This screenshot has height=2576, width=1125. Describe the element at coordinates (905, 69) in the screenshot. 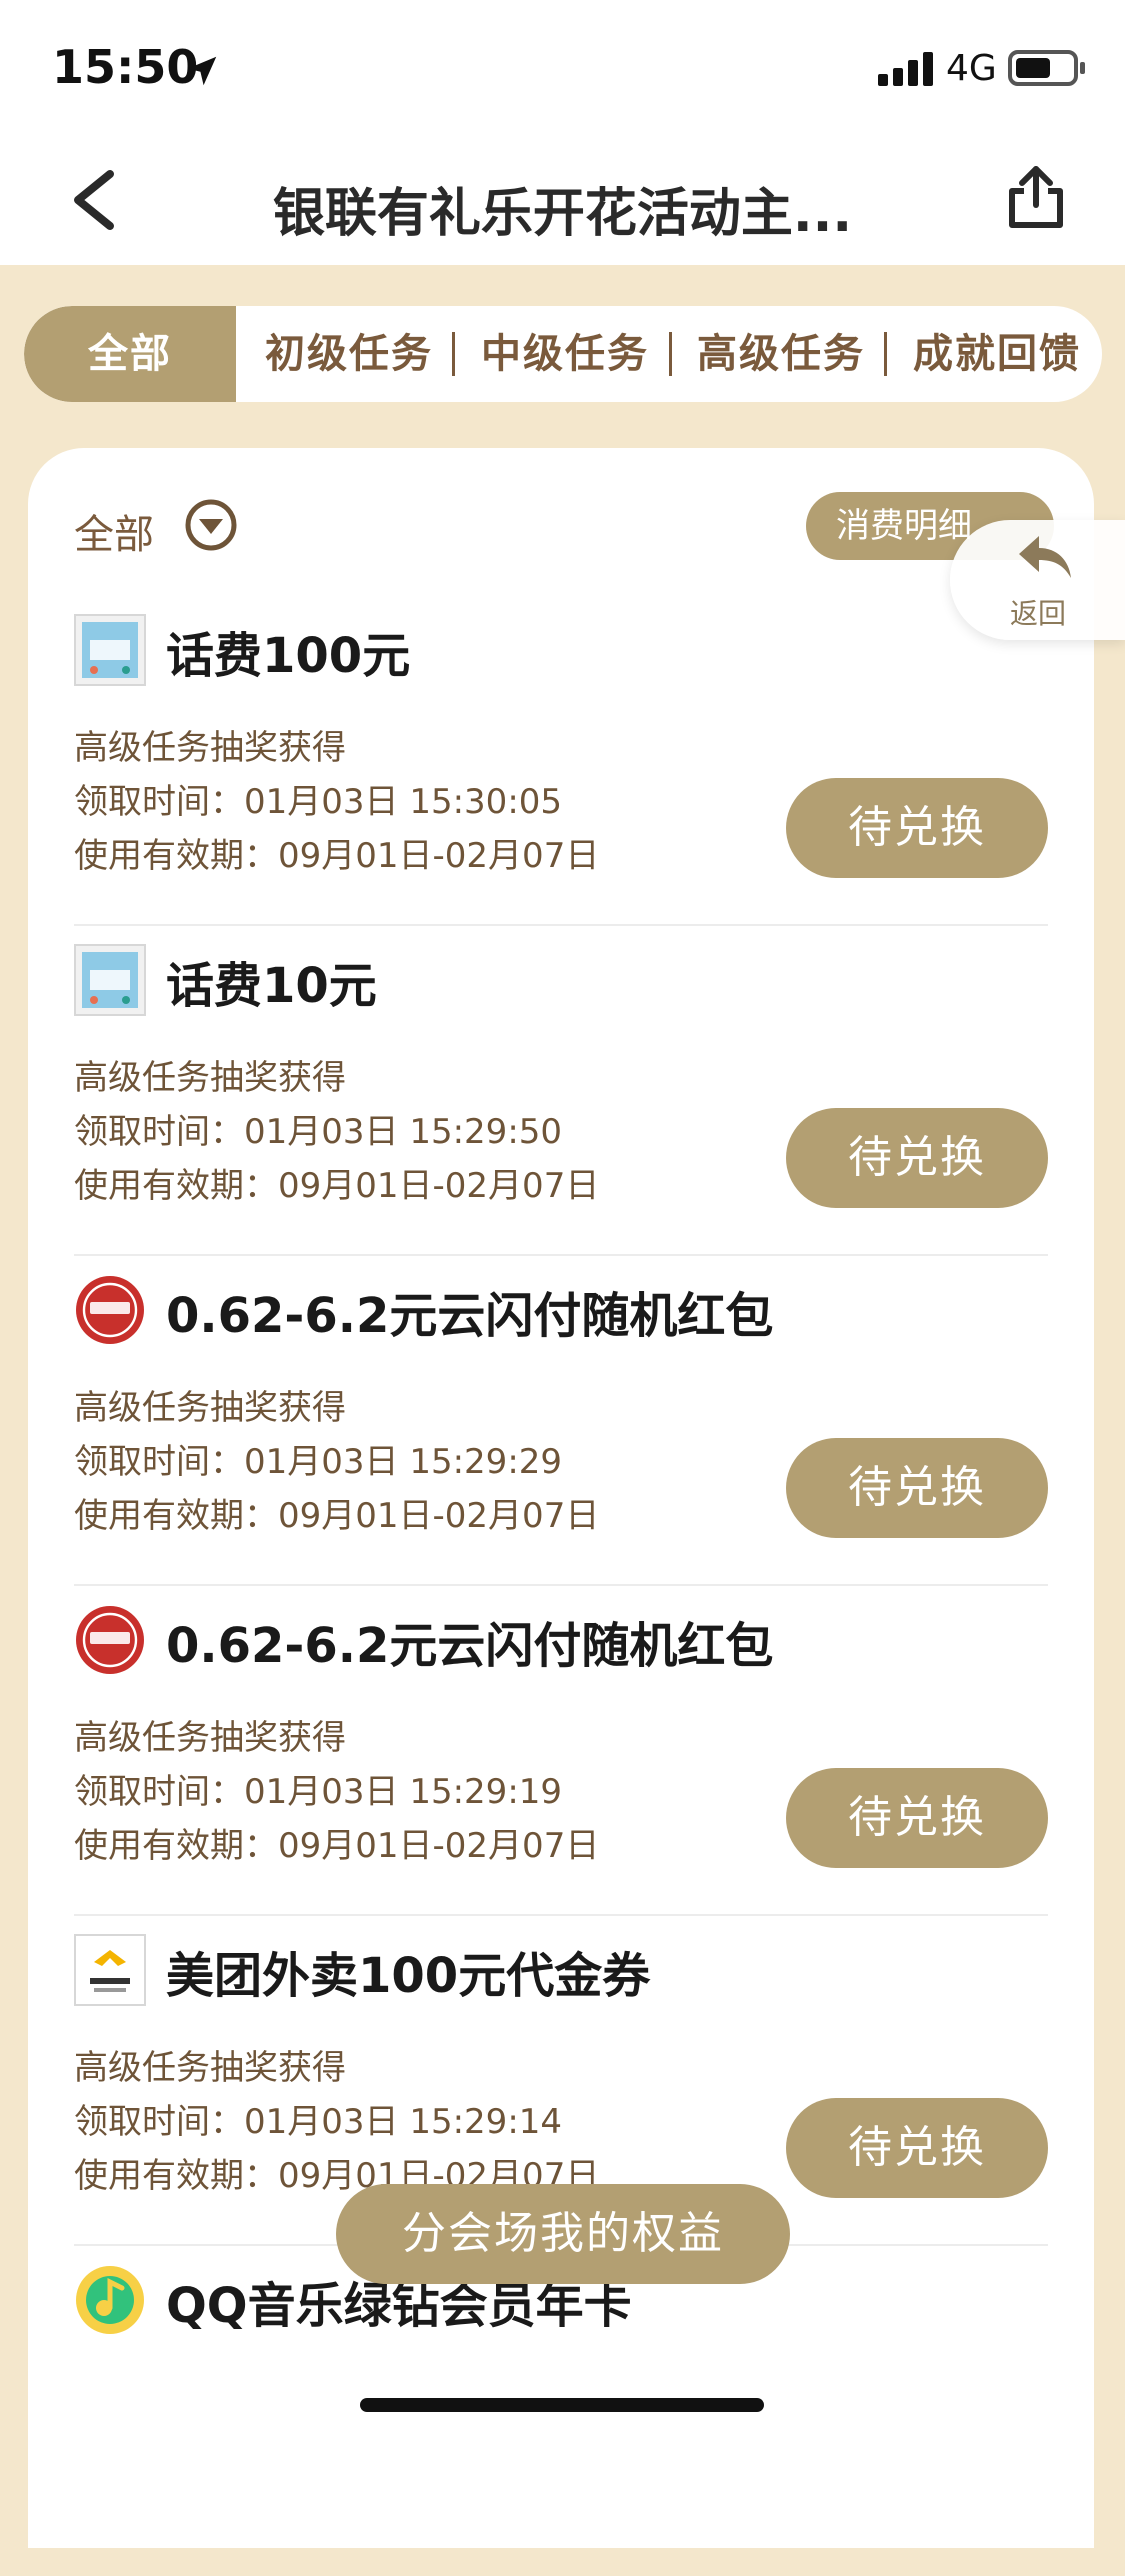

I see `cellular-signal-icon` at that location.